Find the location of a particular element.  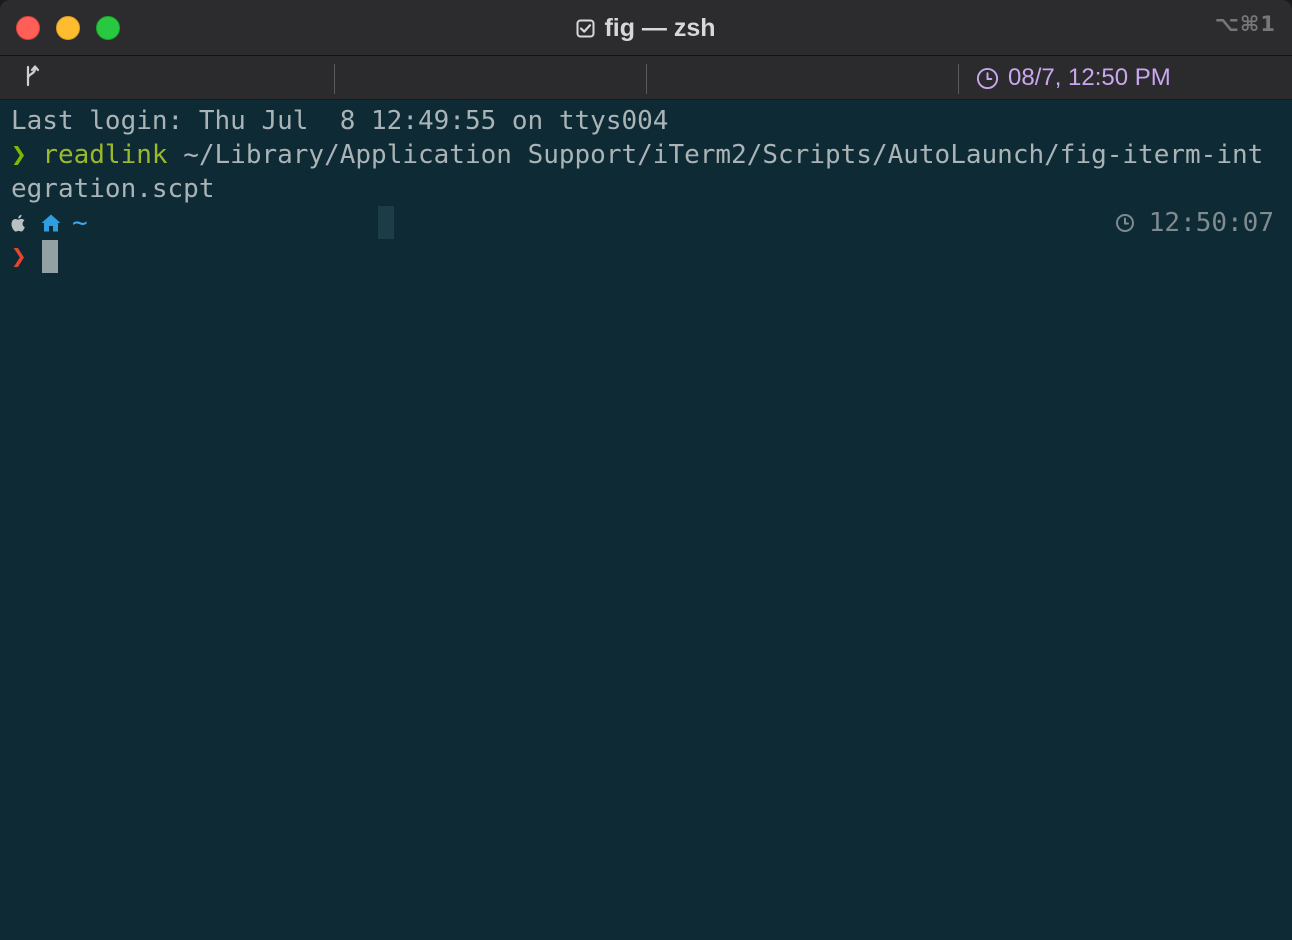

right-prompt-time: 12:50:07 is located at coordinates (1211, 223).